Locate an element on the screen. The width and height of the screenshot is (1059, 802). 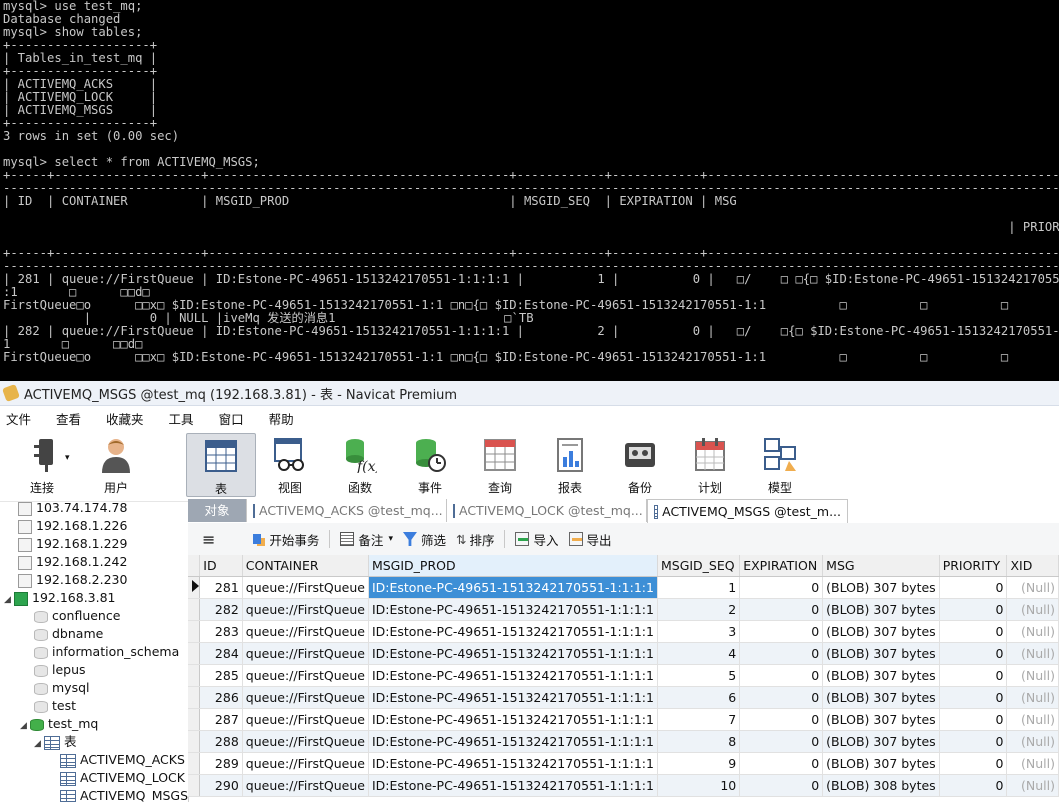
cell-id: 290 is located at coordinates (221, 785).